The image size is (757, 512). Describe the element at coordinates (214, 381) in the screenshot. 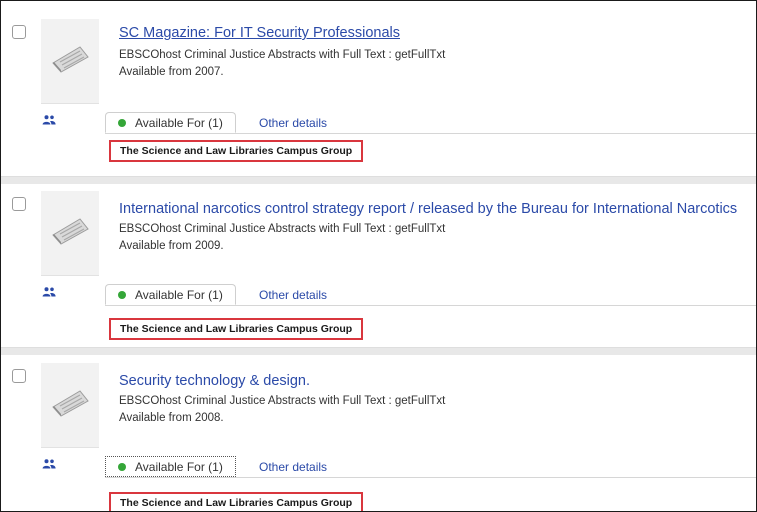

I see `record-title-link: Security technology & design.` at that location.